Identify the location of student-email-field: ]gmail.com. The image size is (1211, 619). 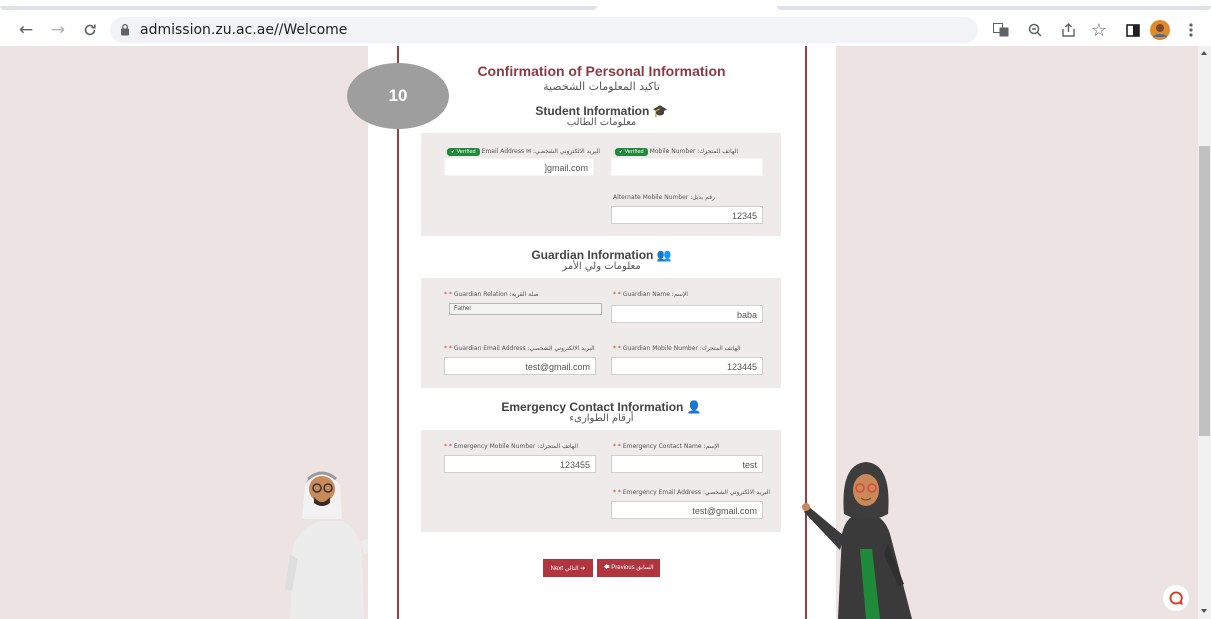
(519, 167).